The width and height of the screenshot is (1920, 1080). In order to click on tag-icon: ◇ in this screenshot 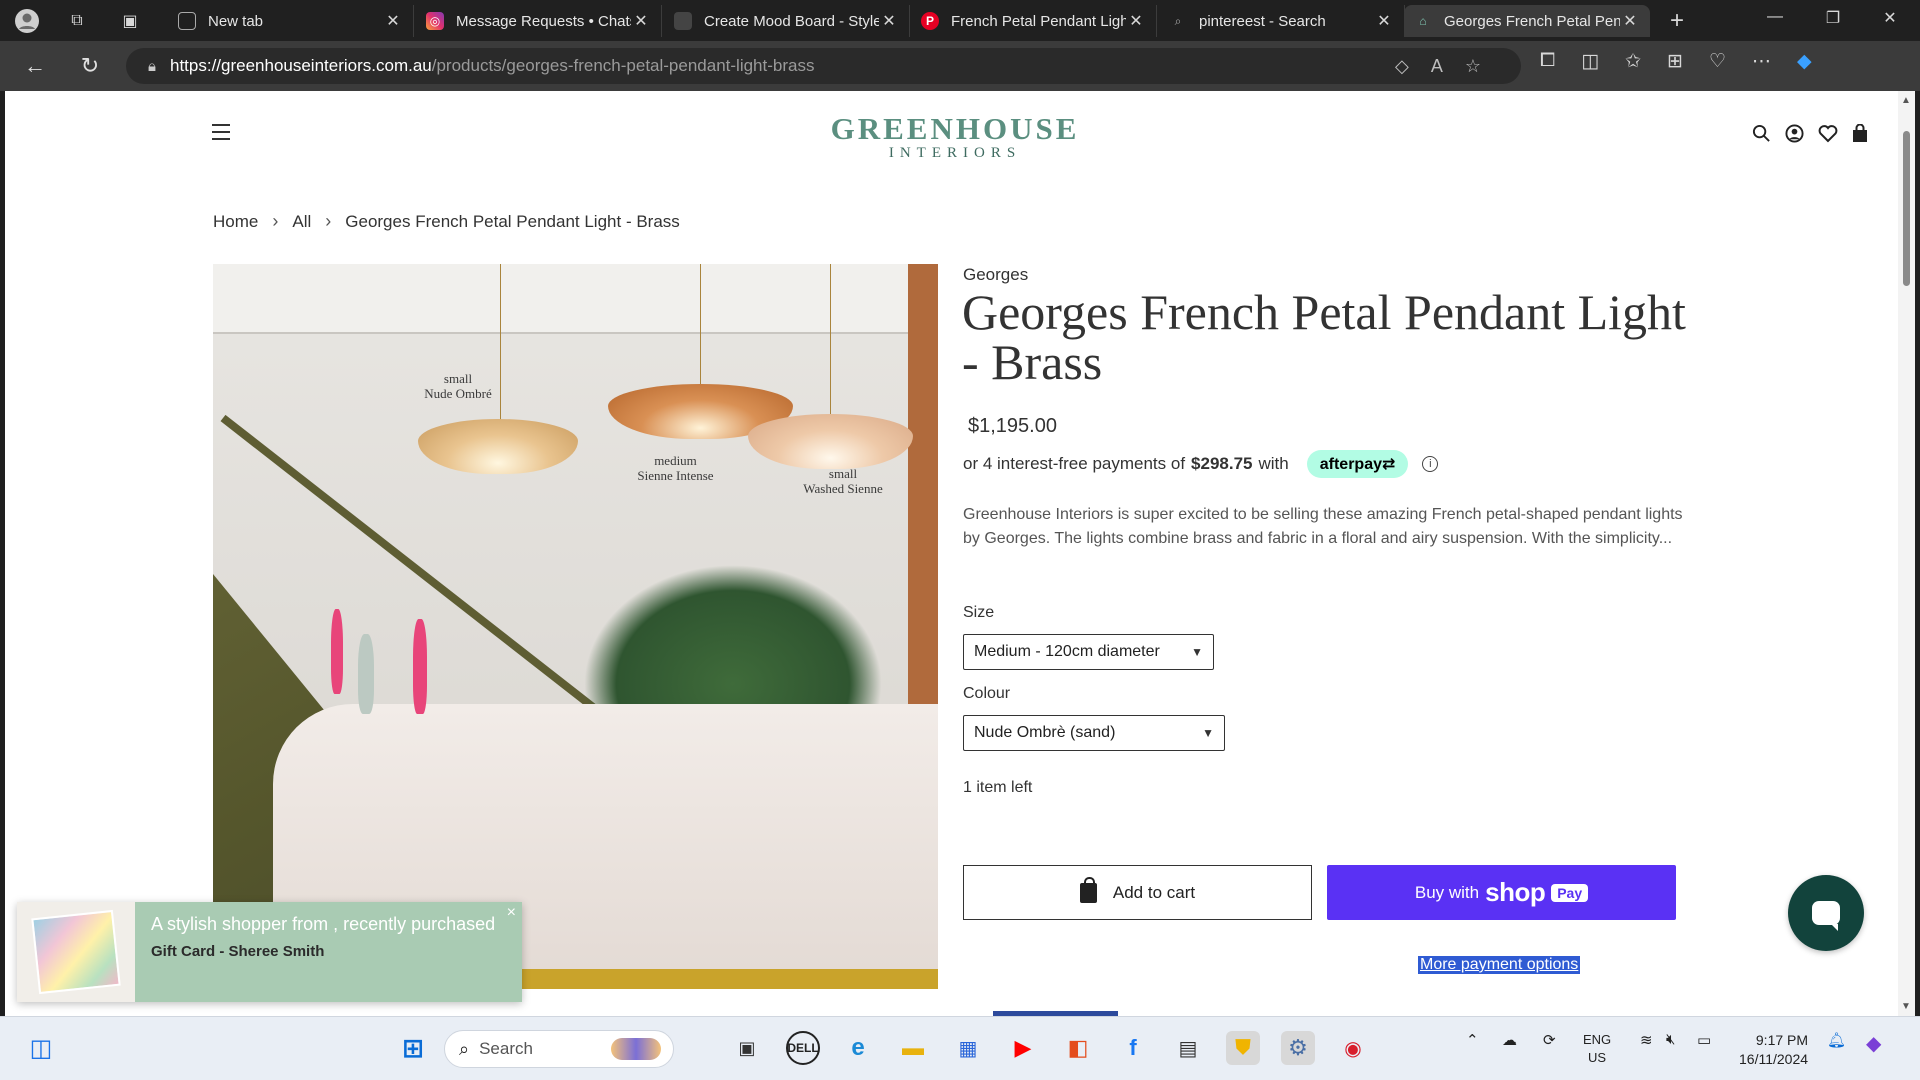, I will do `click(1402, 66)`.